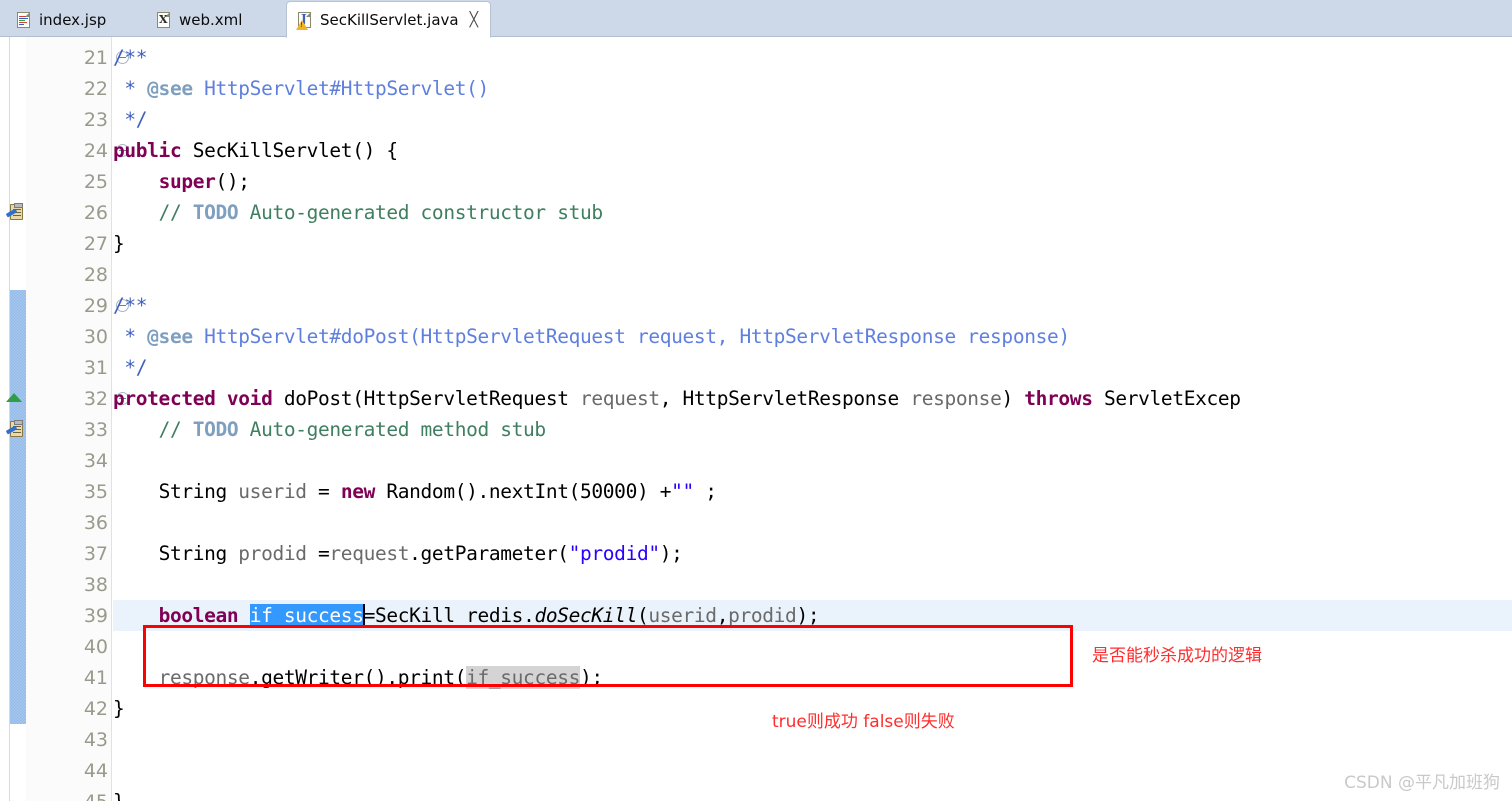 The width and height of the screenshot is (1512, 801). I want to click on code-line: super();, so click(181, 181).